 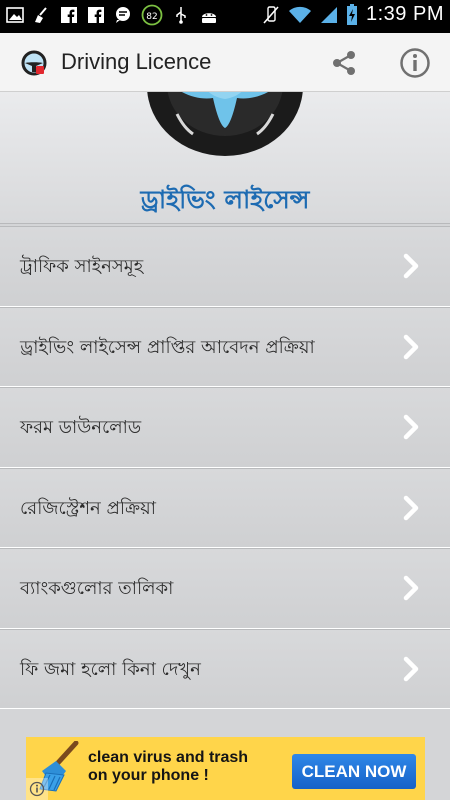 I want to click on header-title: ড্রাইভিং লাইসেন্স, so click(x=225, y=199).